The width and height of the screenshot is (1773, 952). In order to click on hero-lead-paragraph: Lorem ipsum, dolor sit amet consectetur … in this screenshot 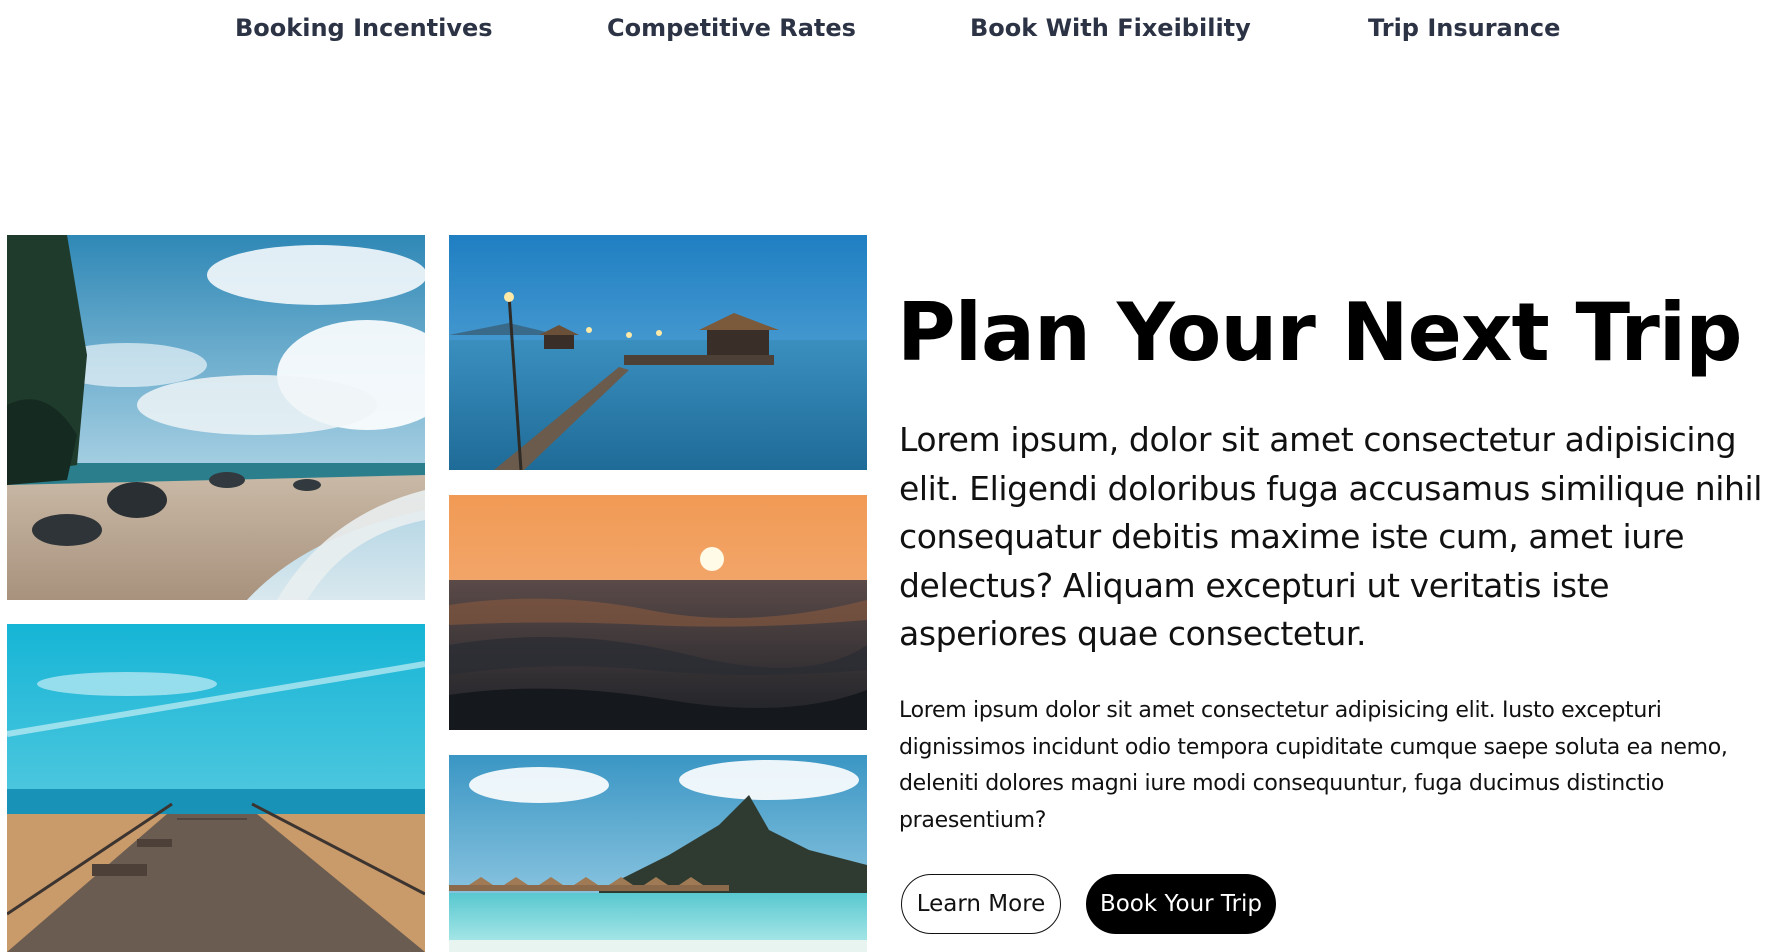, I will do `click(1331, 536)`.